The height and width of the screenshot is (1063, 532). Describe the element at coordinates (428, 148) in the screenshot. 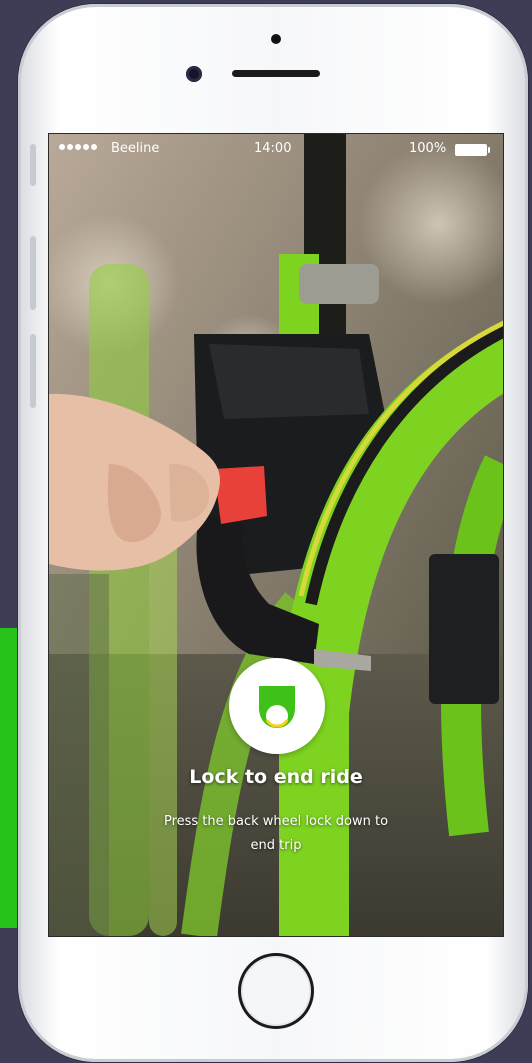

I see `battery-percentage: 100%` at that location.